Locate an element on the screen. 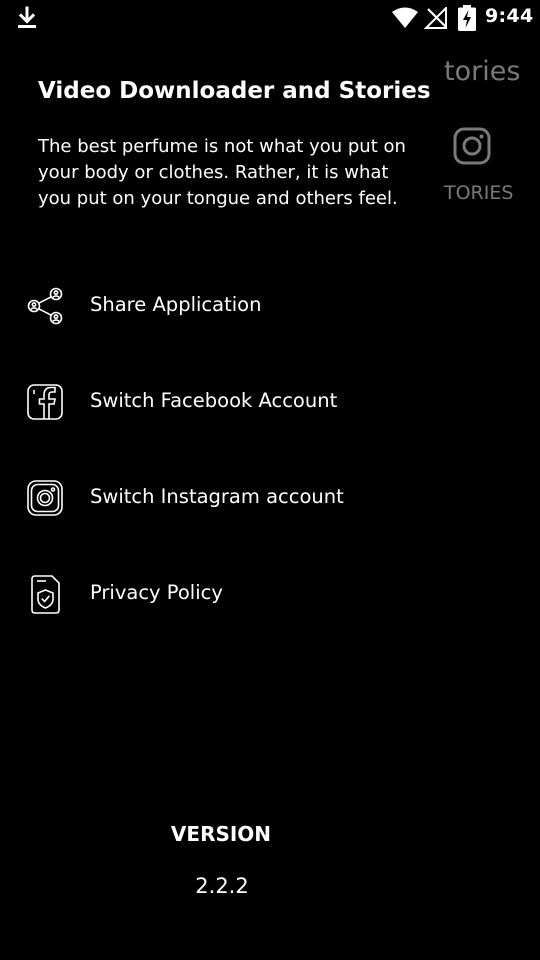 The image size is (540, 960). menu-item-label: Switch Facebook Account is located at coordinates (214, 400).